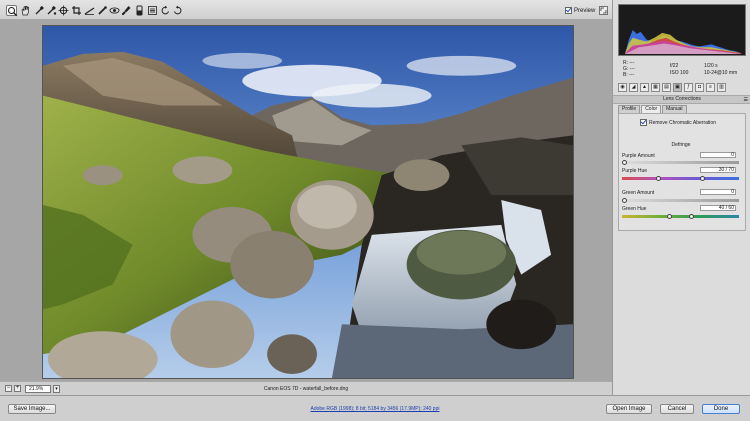  I want to click on spot-removal-tool-button, so click(102, 10).